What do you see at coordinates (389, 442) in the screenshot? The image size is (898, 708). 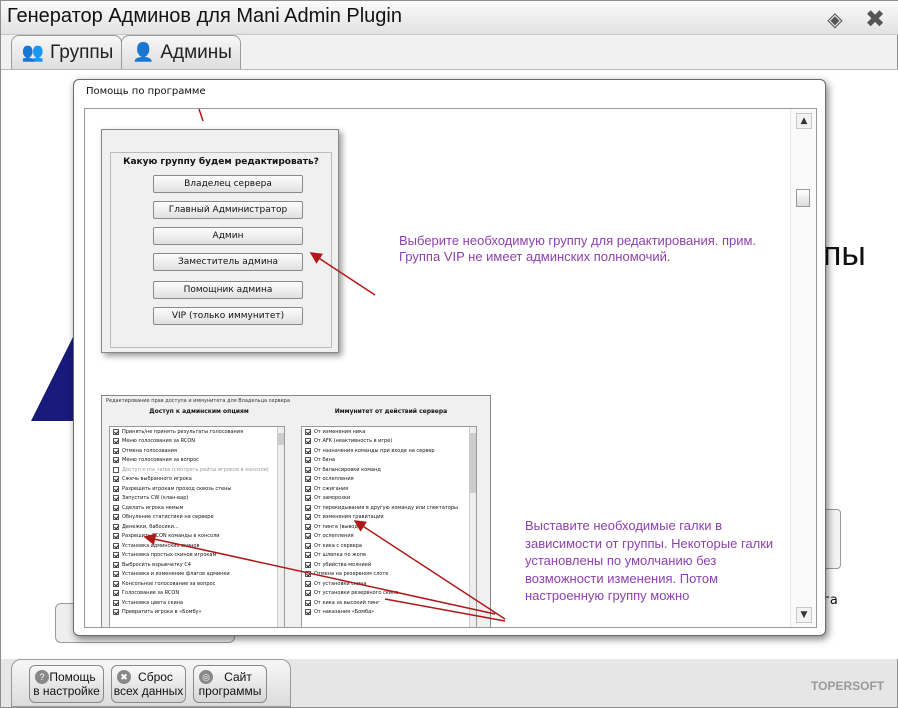 I see `checkbox-row: От AFK (неактивность в игре)` at bounding box center [389, 442].